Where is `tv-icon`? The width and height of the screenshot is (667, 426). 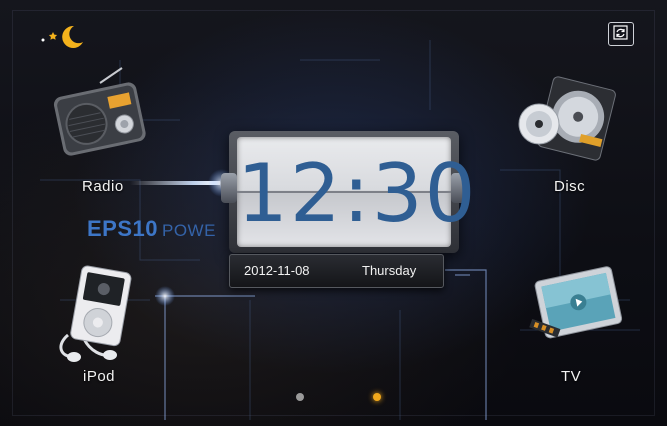 tv-icon is located at coordinates (576, 302).